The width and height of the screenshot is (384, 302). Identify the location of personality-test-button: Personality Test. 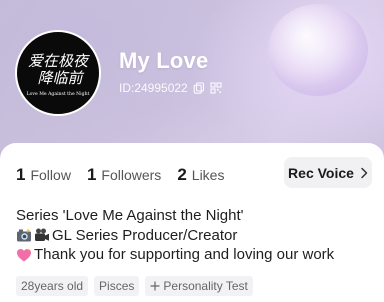
(199, 286).